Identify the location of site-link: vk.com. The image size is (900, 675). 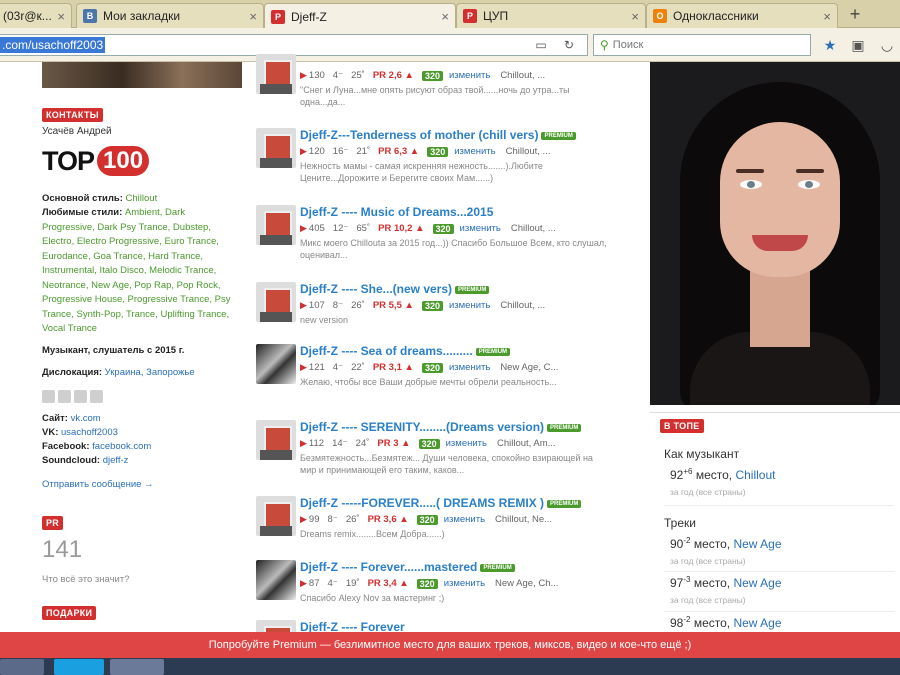
(86, 418).